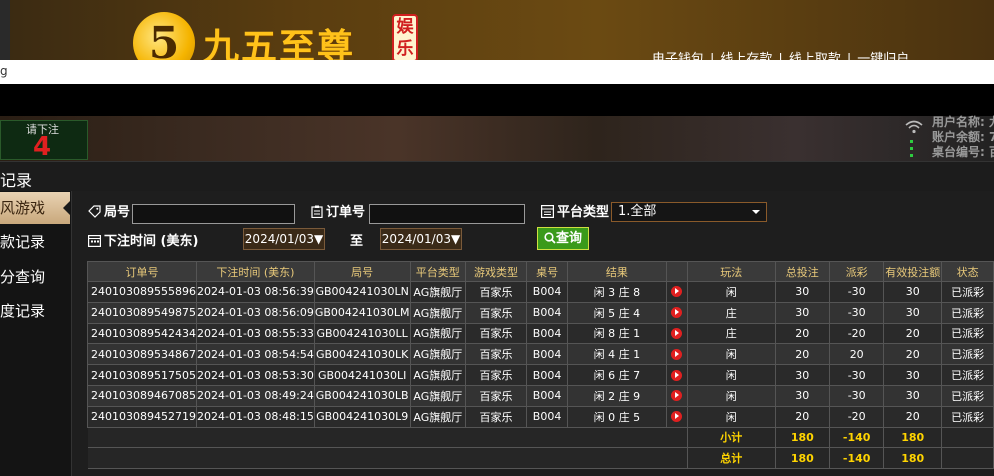  I want to click on modal-sidebar: 风游戏 款记录 分查询 度记录, so click(36, 333).